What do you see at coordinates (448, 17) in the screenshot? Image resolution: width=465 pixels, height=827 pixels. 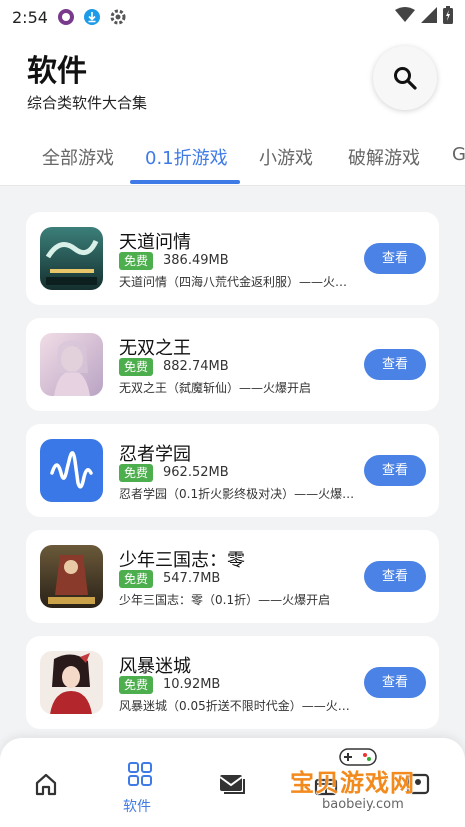 I see `battery-icon` at bounding box center [448, 17].